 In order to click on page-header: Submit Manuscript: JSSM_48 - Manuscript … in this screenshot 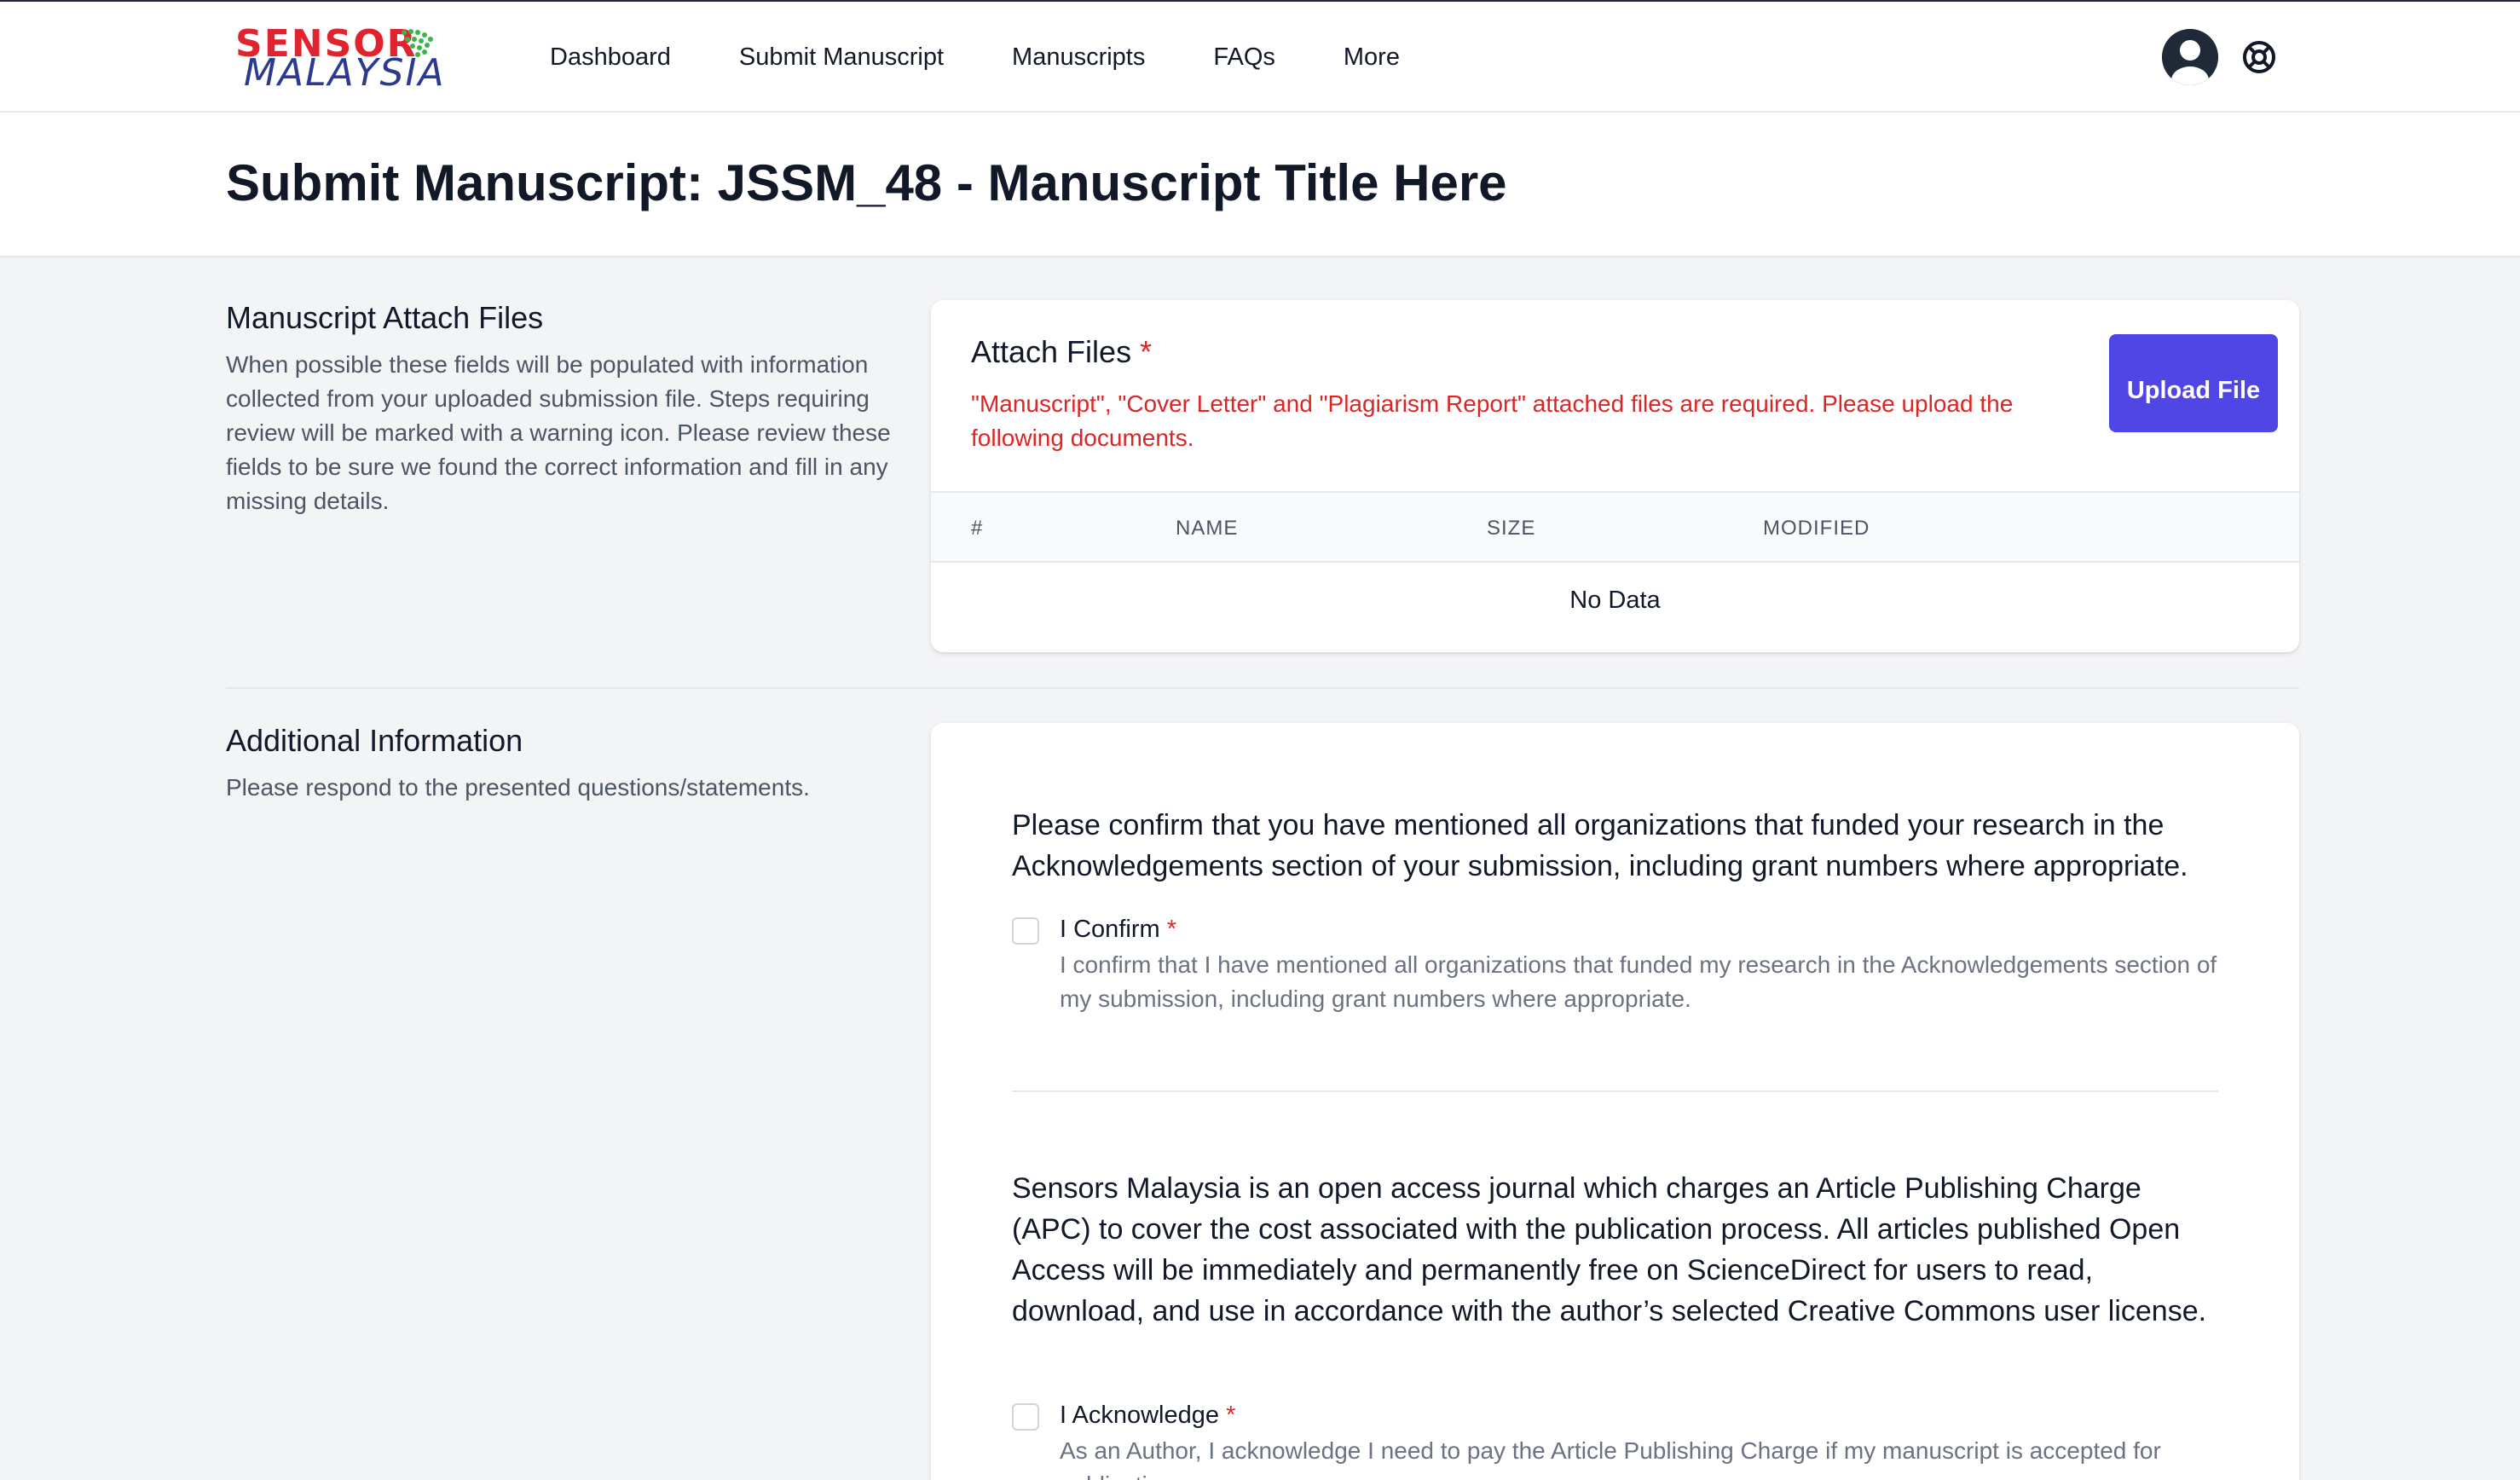, I will do `click(1260, 185)`.